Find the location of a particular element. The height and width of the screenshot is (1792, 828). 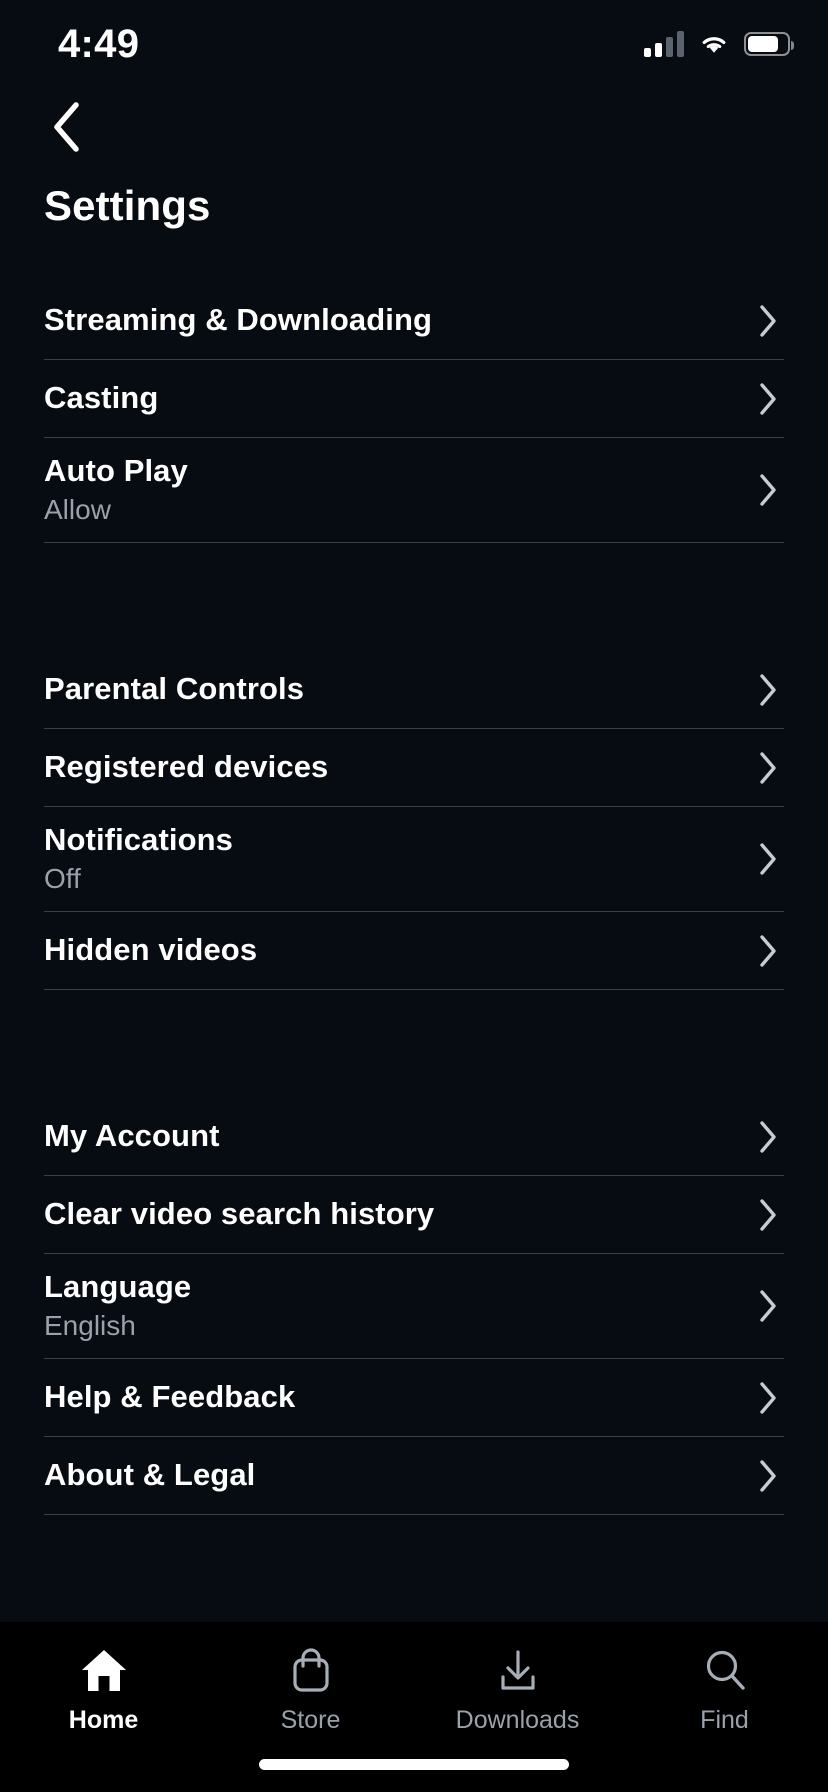

settings-row-language: Language English is located at coordinates (414, 1306).